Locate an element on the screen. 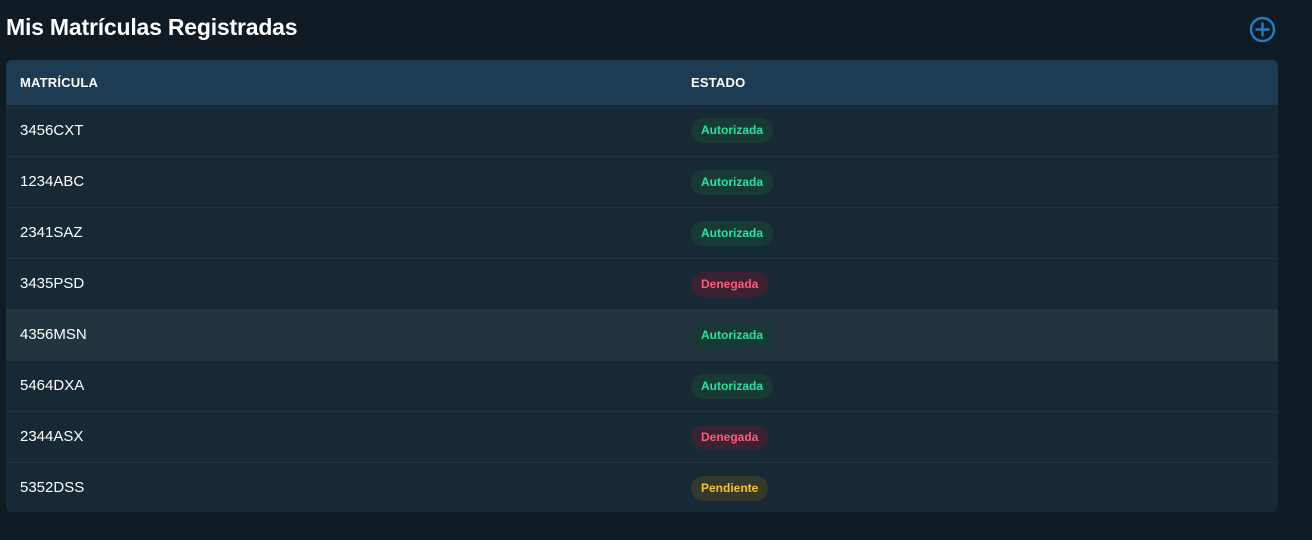 This screenshot has width=1312, height=540. plate-number: 2344ASX is located at coordinates (52, 436).